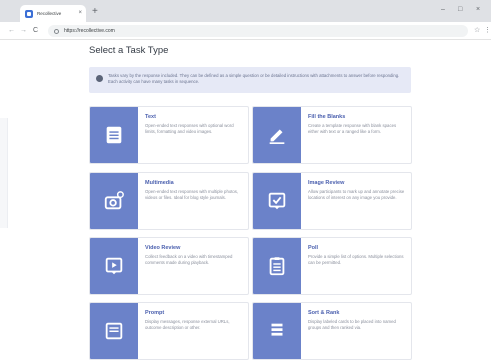  What do you see at coordinates (95, 12) in the screenshot?
I see `new-tab-button: +` at bounding box center [95, 12].